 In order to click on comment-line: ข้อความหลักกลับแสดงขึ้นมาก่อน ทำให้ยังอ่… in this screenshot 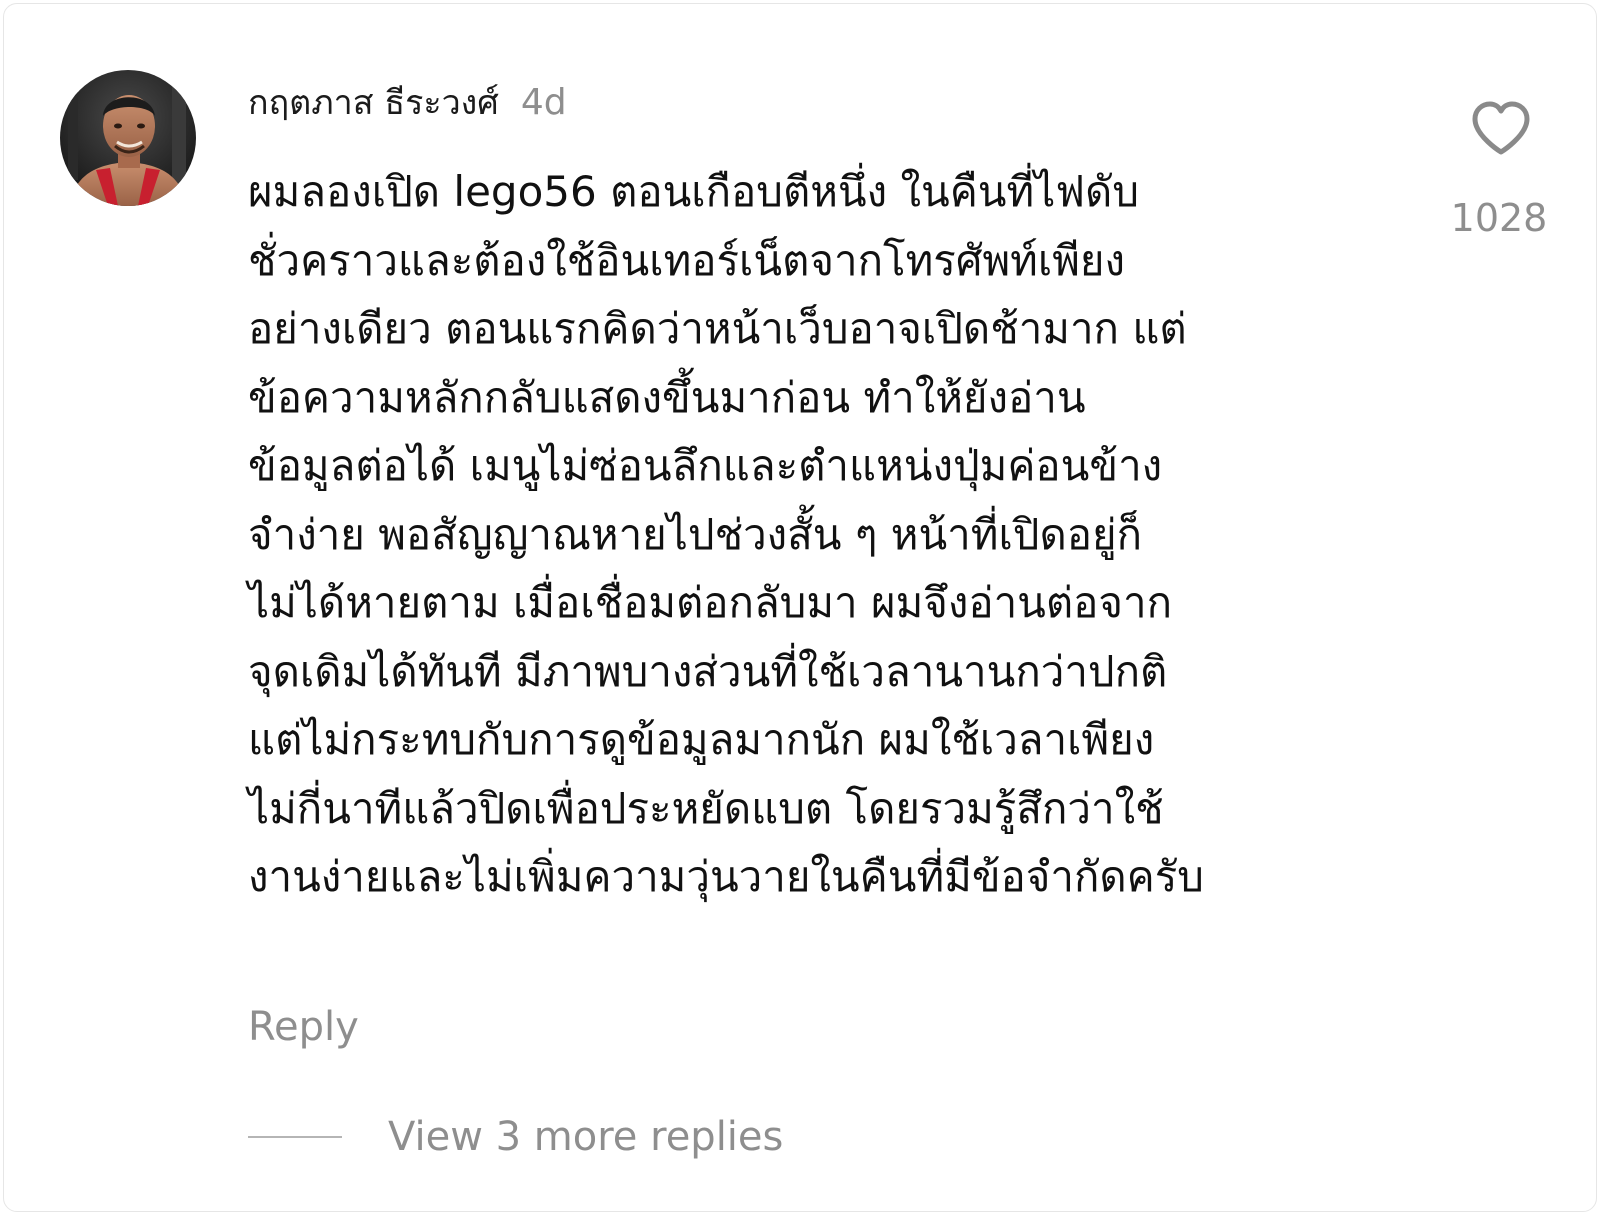, I will do `click(667, 397)`.